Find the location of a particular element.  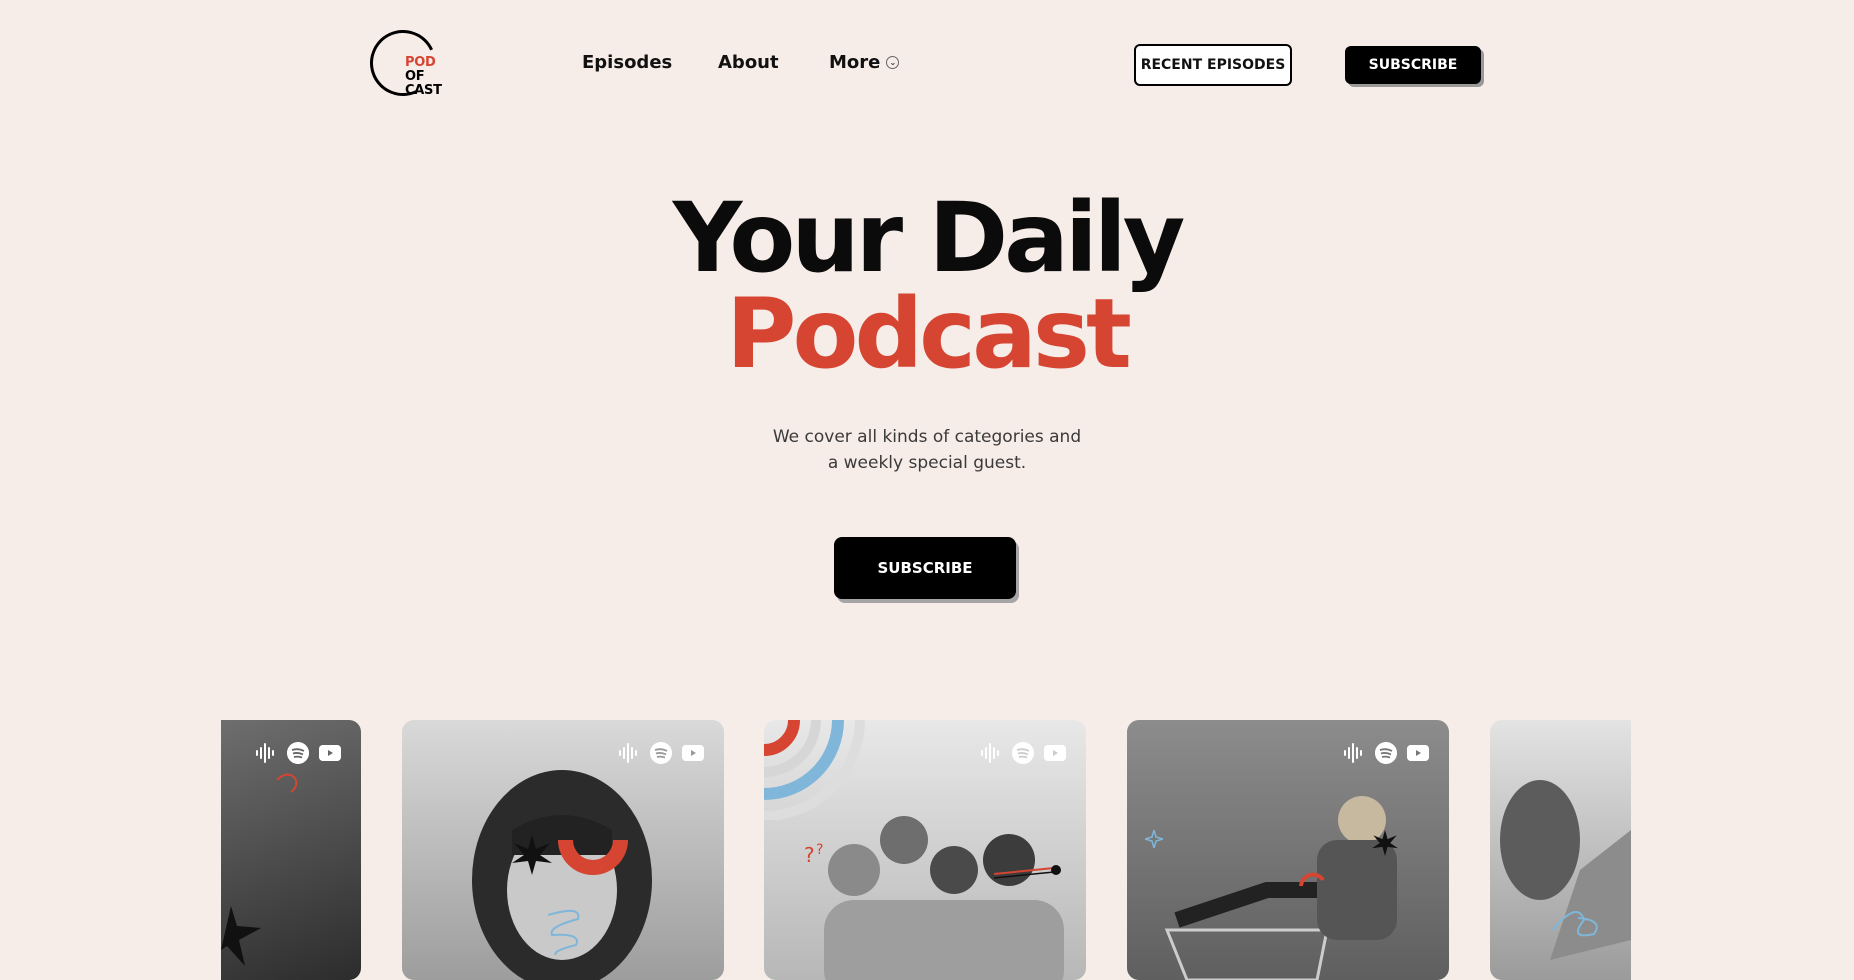

episode-card-partial-left is located at coordinates (291, 850).